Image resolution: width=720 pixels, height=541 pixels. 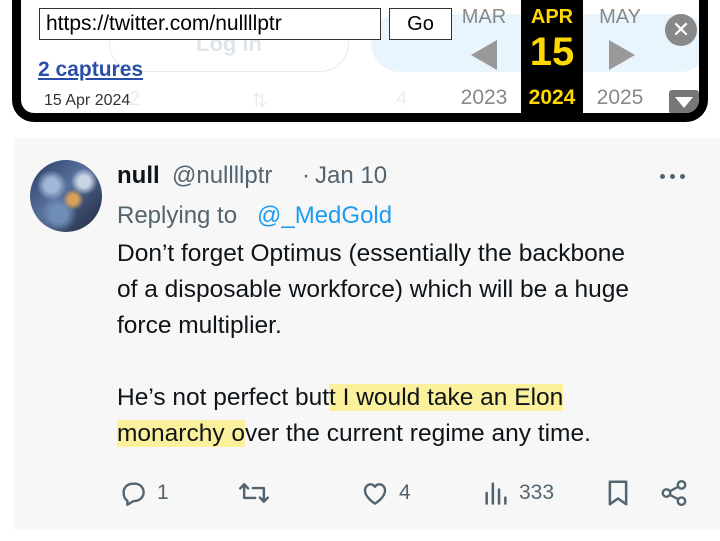 What do you see at coordinates (138, 176) in the screenshot?
I see `display-name: null` at bounding box center [138, 176].